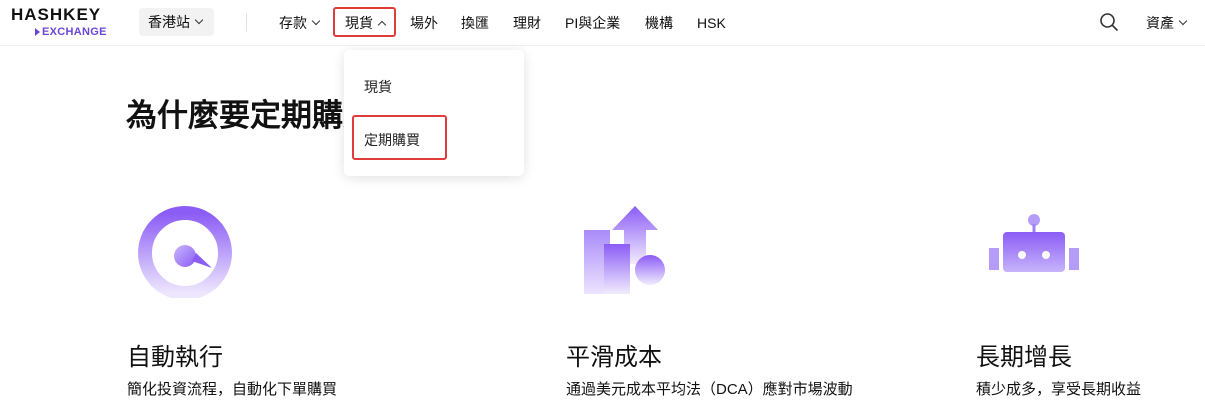 Image resolution: width=1205 pixels, height=420 pixels. I want to click on region-label: 香港站, so click(169, 22).